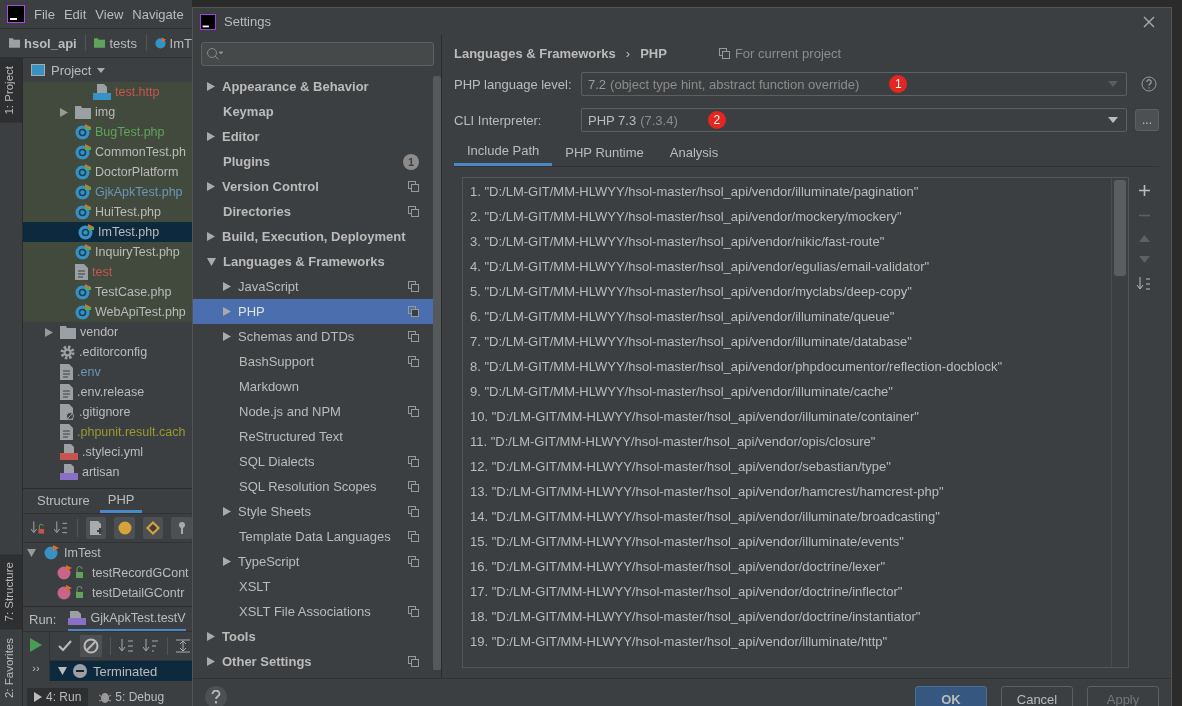 This screenshot has height=706, width=1182. What do you see at coordinates (694, 152) in the screenshot?
I see `tab: Analysis` at bounding box center [694, 152].